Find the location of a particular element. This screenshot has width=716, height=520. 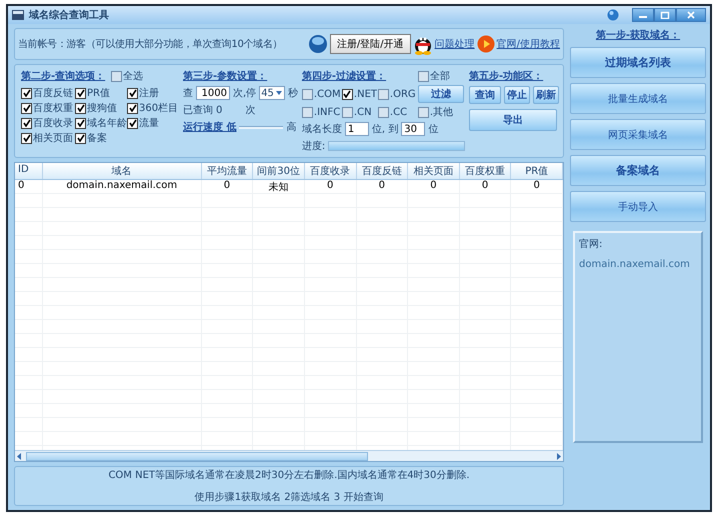

sidebar-button: 批量生成域名 is located at coordinates (638, 98).